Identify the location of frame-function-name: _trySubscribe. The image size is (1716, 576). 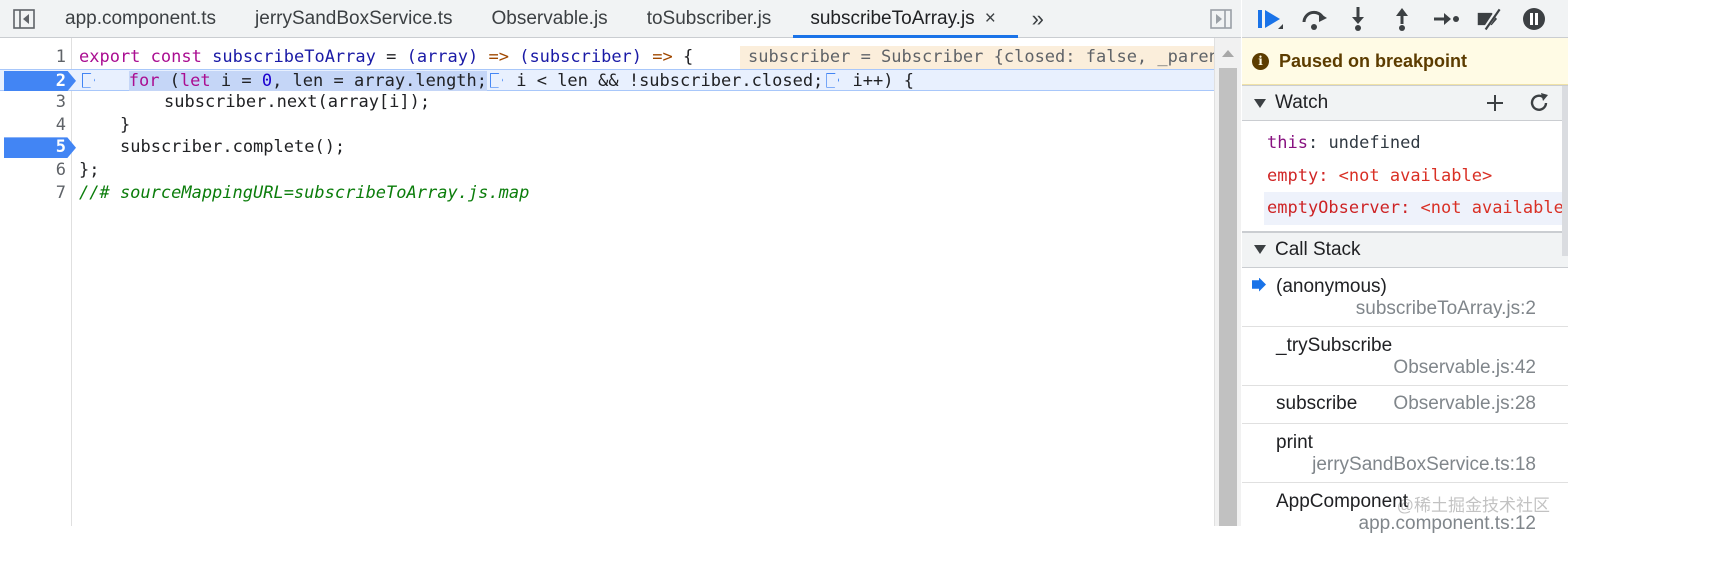
(1334, 345).